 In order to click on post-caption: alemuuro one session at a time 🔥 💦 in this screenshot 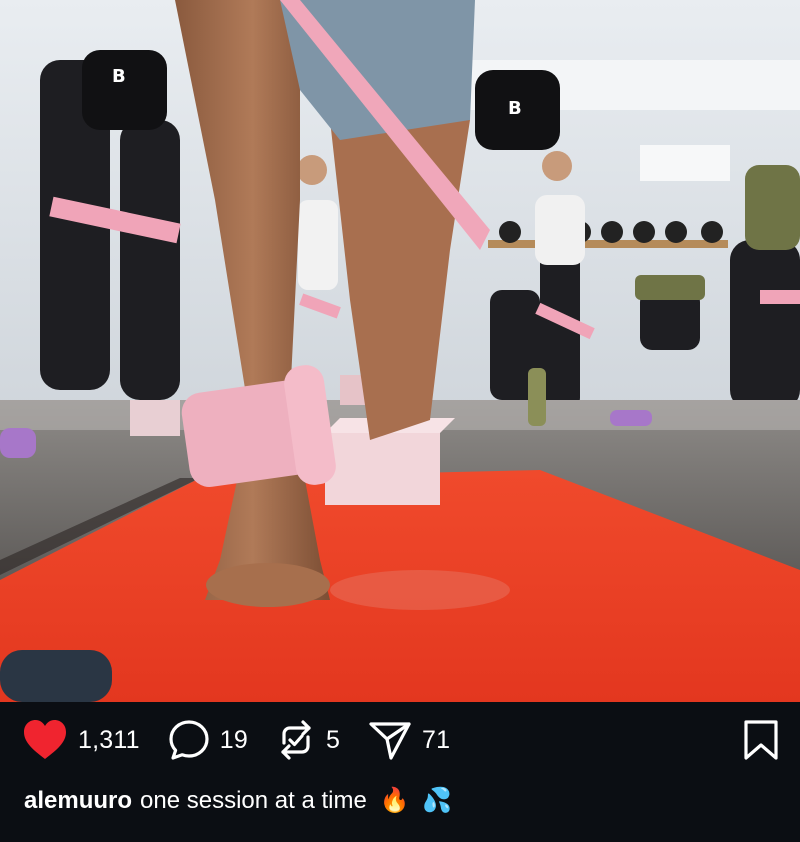, I will do `click(238, 801)`.